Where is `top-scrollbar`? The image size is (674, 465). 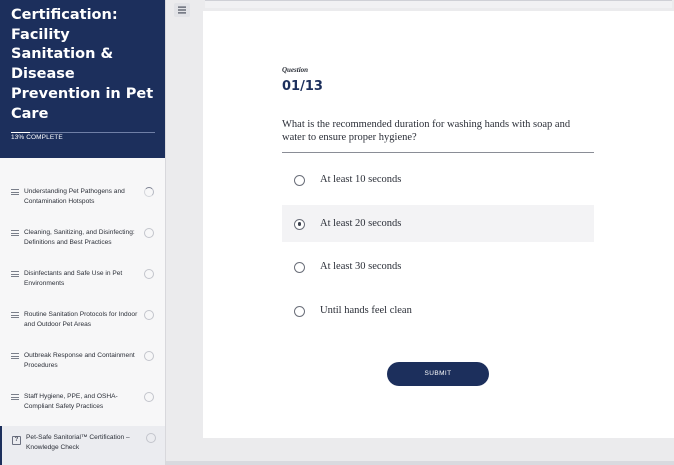
top-scrollbar is located at coordinates (438, 4).